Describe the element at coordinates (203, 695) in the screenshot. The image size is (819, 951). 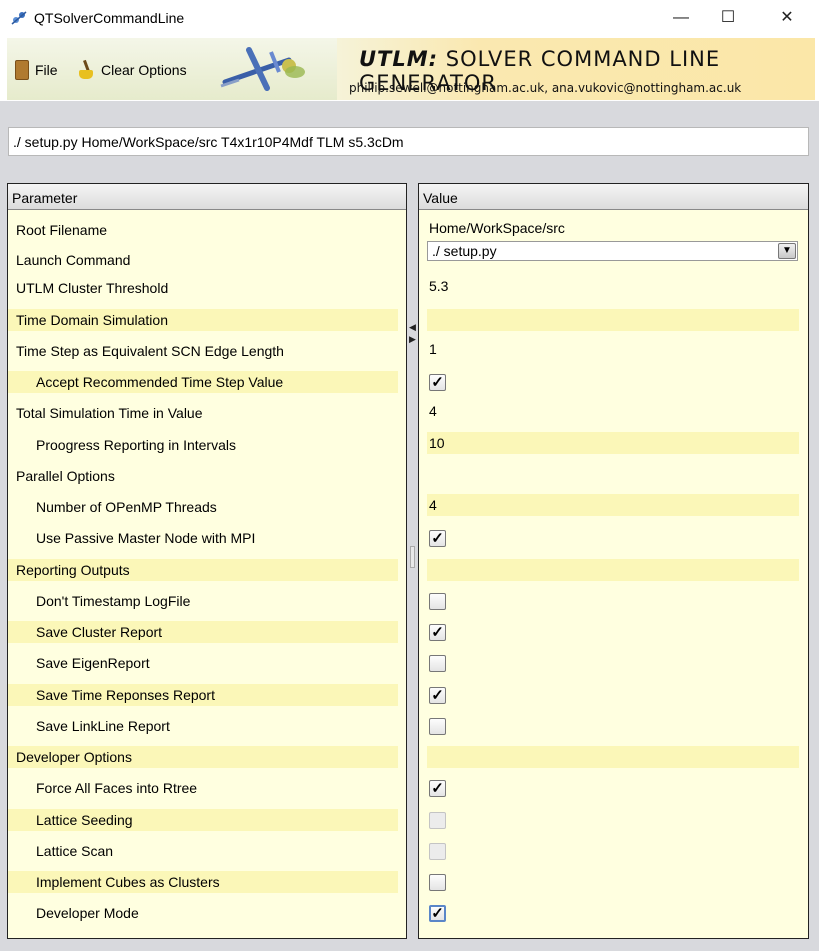
I see `parameter-label: Save Time Reponses Report` at that location.